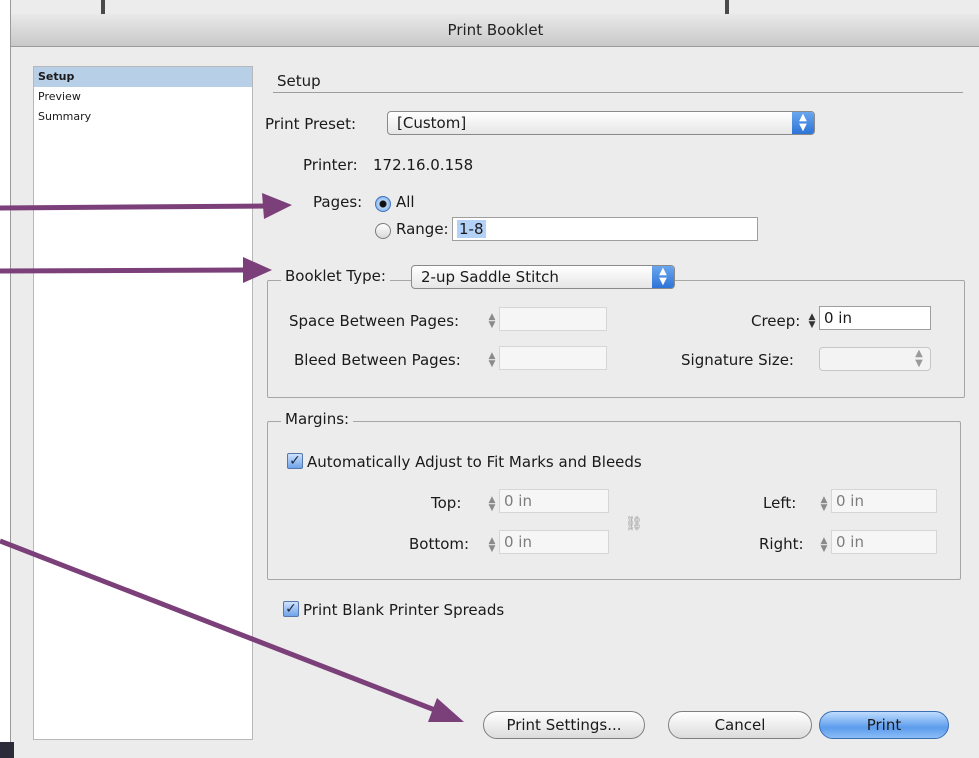 The image size is (979, 758). What do you see at coordinates (616, 339) in the screenshot?
I see `booklet-type-group` at bounding box center [616, 339].